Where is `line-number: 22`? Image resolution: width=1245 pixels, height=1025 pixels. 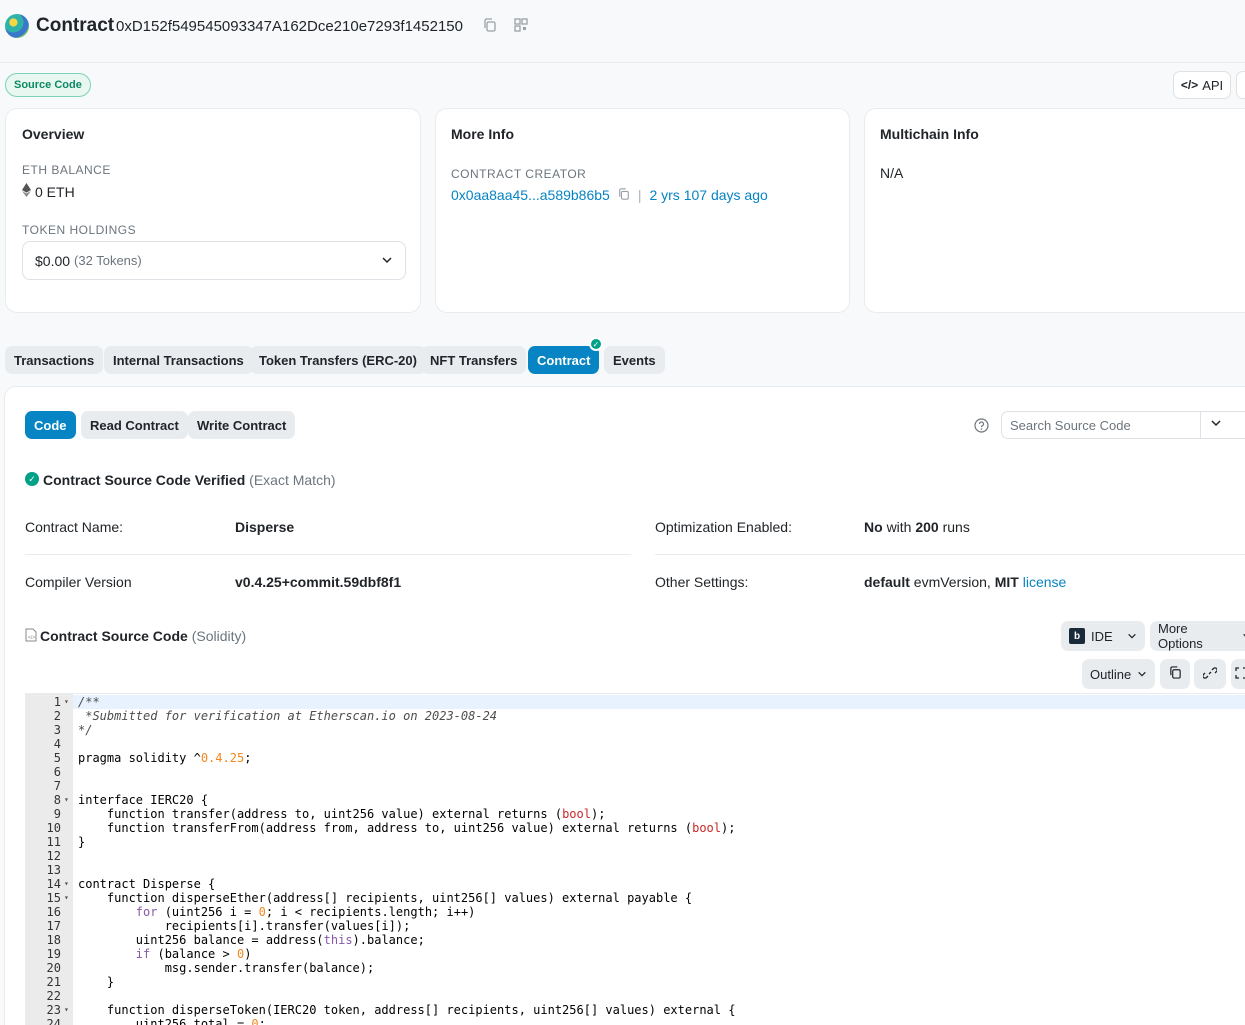 line-number: 22 is located at coordinates (53, 996).